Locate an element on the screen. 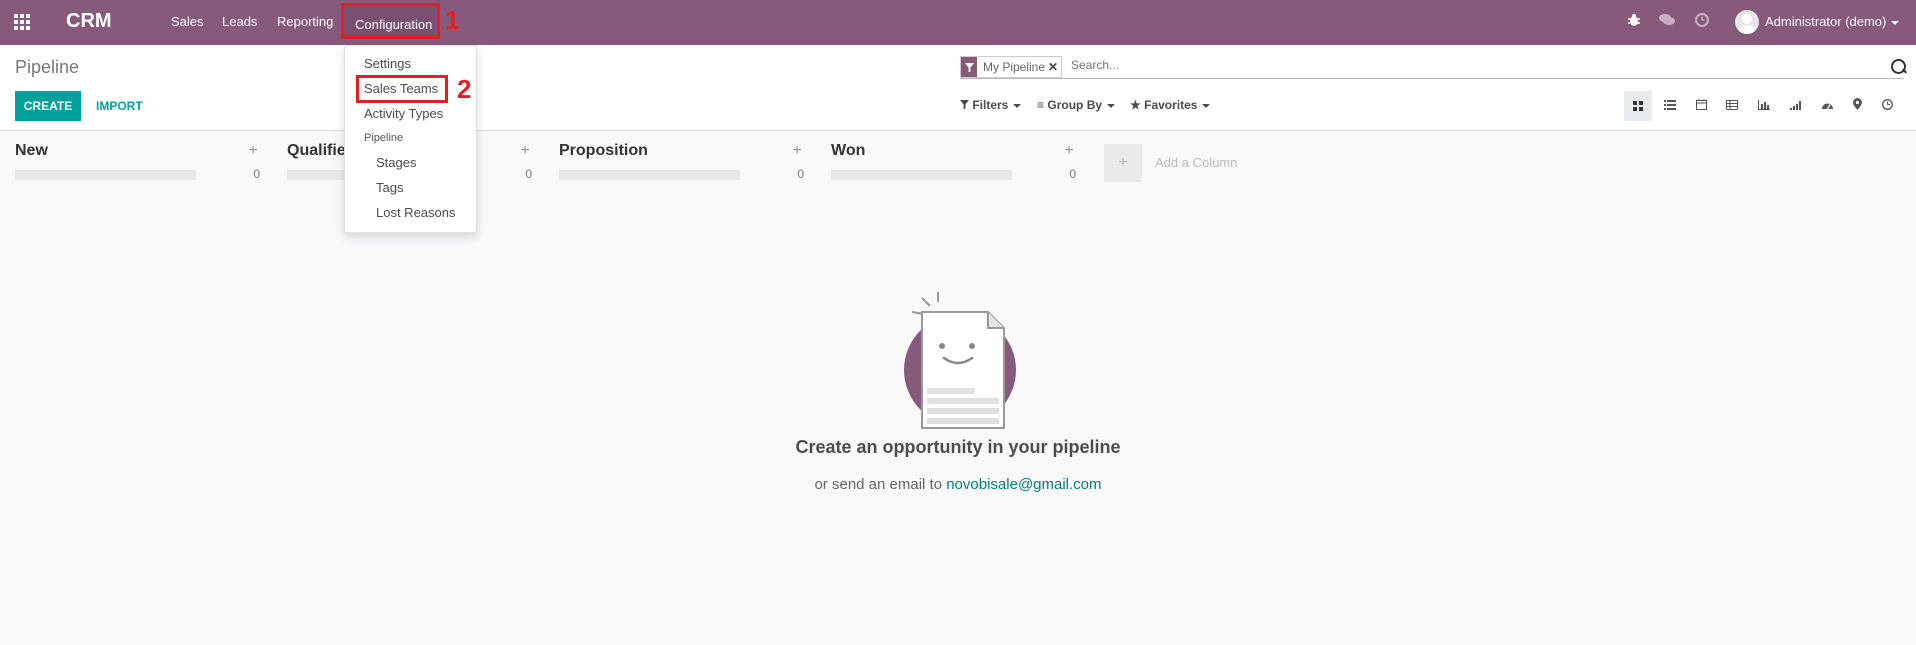 The height and width of the screenshot is (645, 1916). group-by-label: Group By is located at coordinates (1075, 105).